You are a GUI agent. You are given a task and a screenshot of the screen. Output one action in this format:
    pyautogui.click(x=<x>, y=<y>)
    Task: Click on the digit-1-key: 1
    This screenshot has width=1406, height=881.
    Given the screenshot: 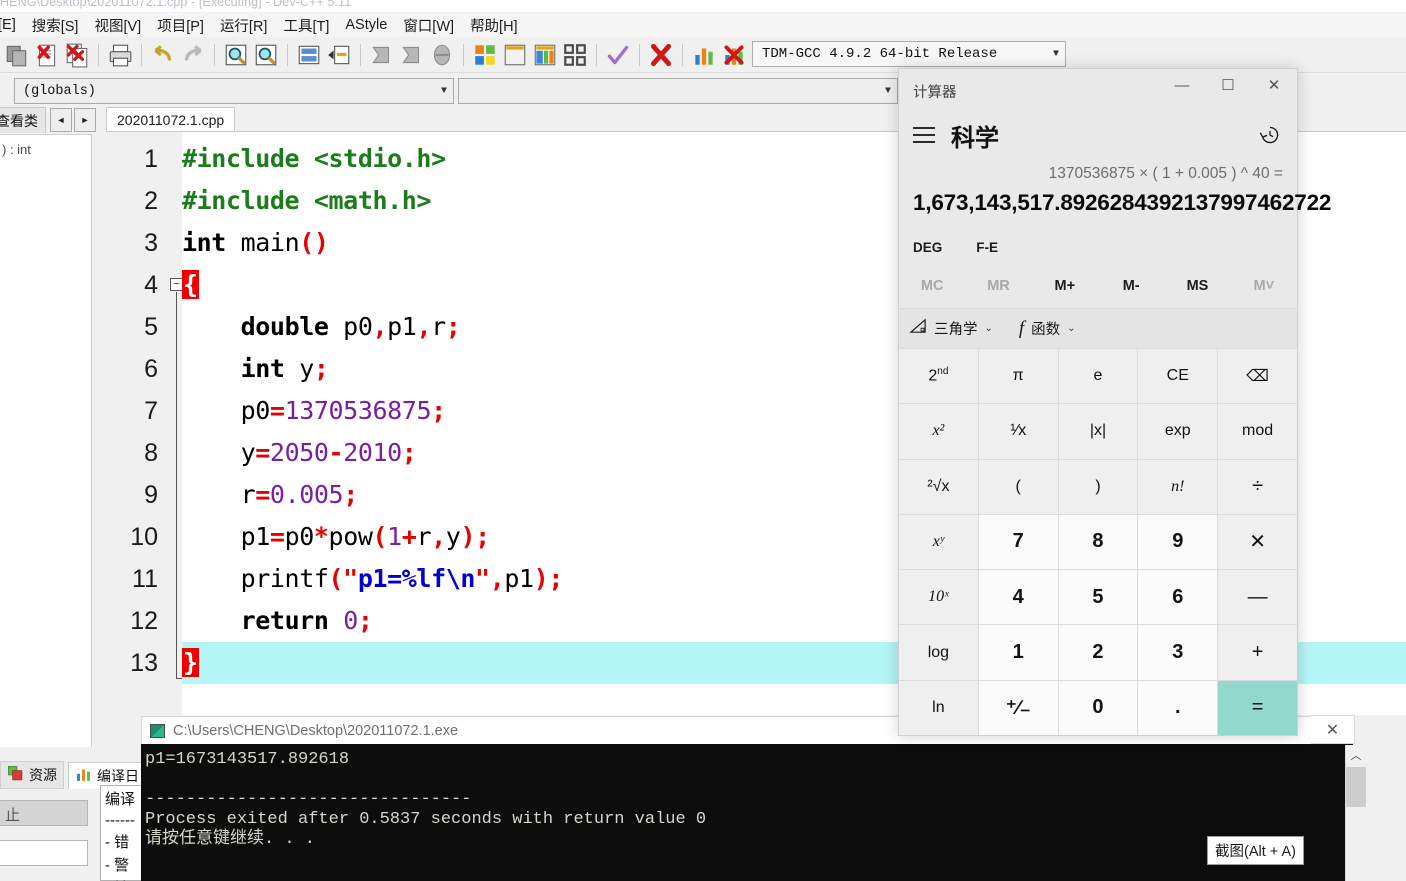 What is the action you would take?
    pyautogui.click(x=1018, y=652)
    